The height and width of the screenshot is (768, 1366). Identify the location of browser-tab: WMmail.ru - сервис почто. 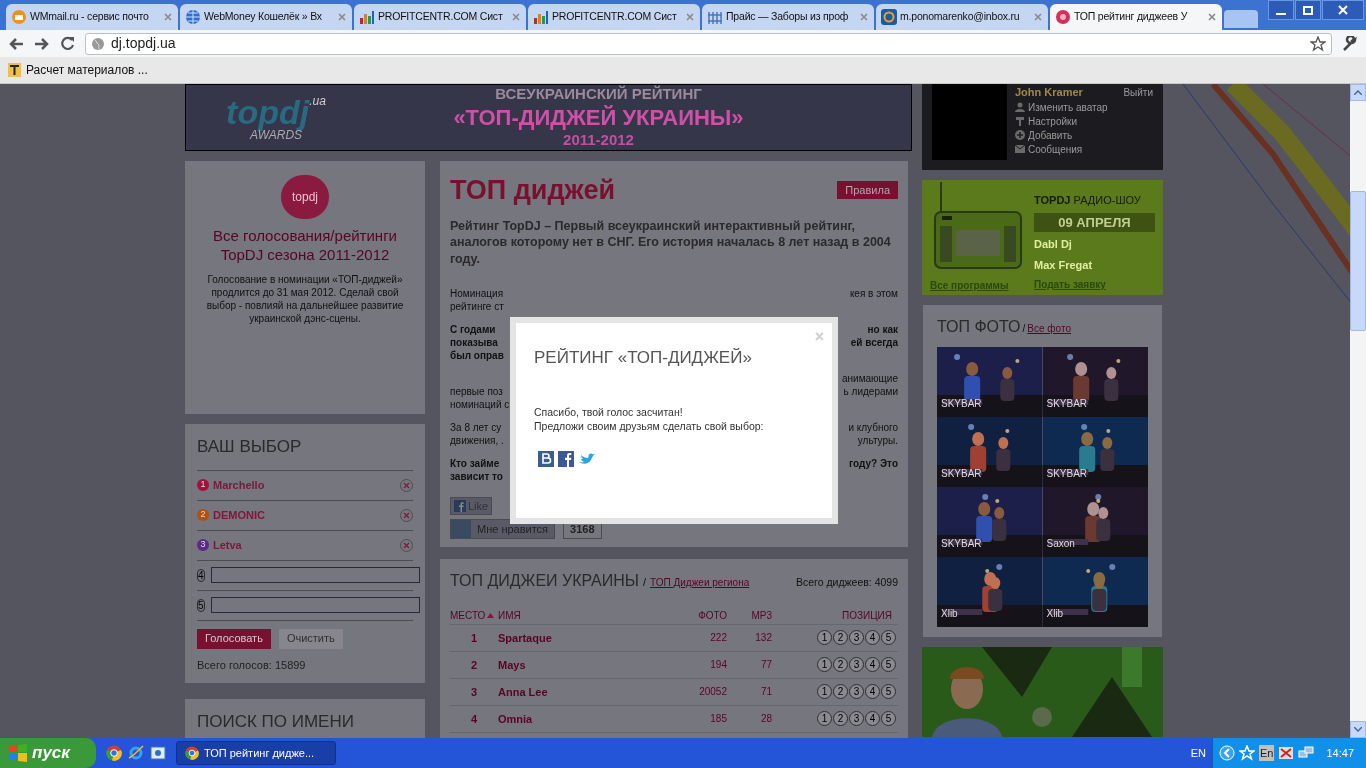
(92, 17).